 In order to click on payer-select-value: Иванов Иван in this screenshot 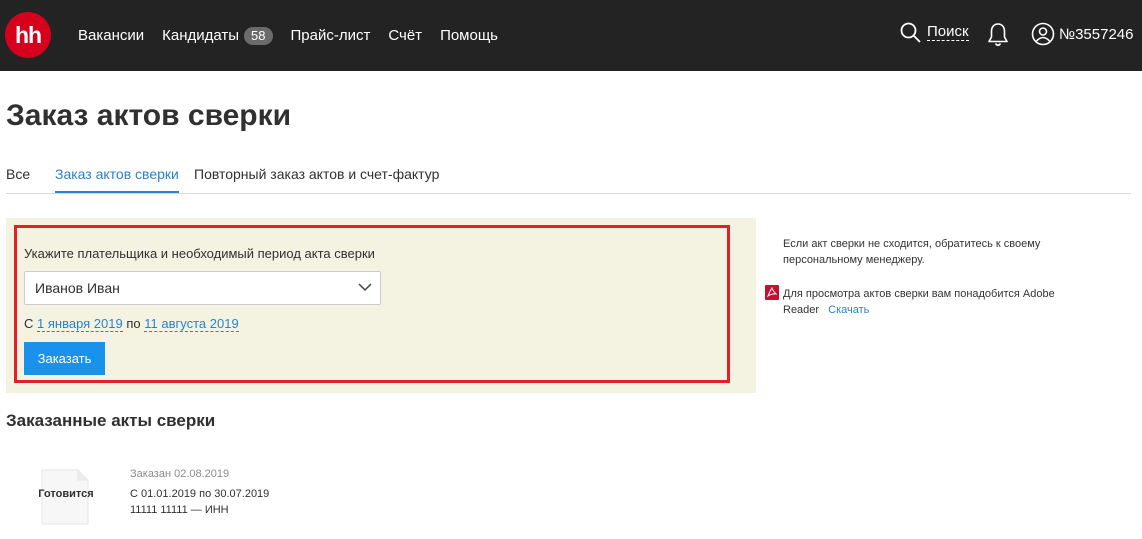, I will do `click(77, 288)`.